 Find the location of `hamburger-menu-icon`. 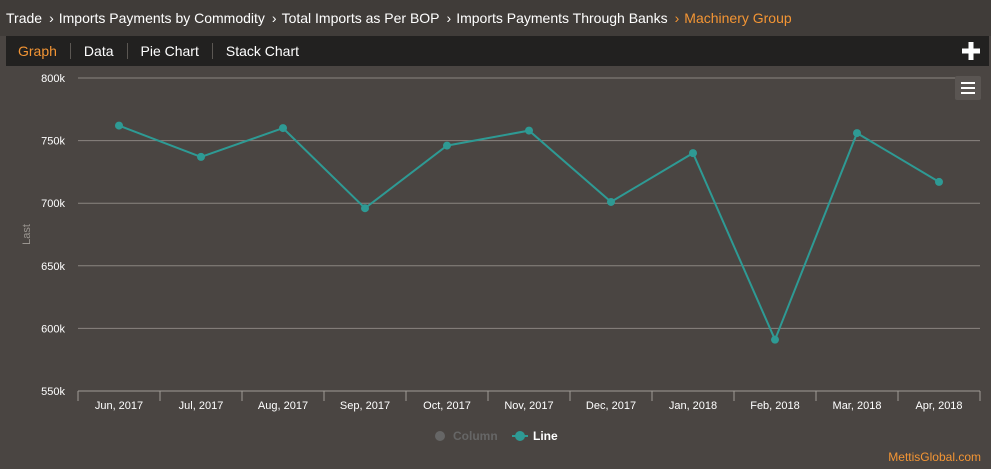

hamburger-menu-icon is located at coordinates (968, 88).